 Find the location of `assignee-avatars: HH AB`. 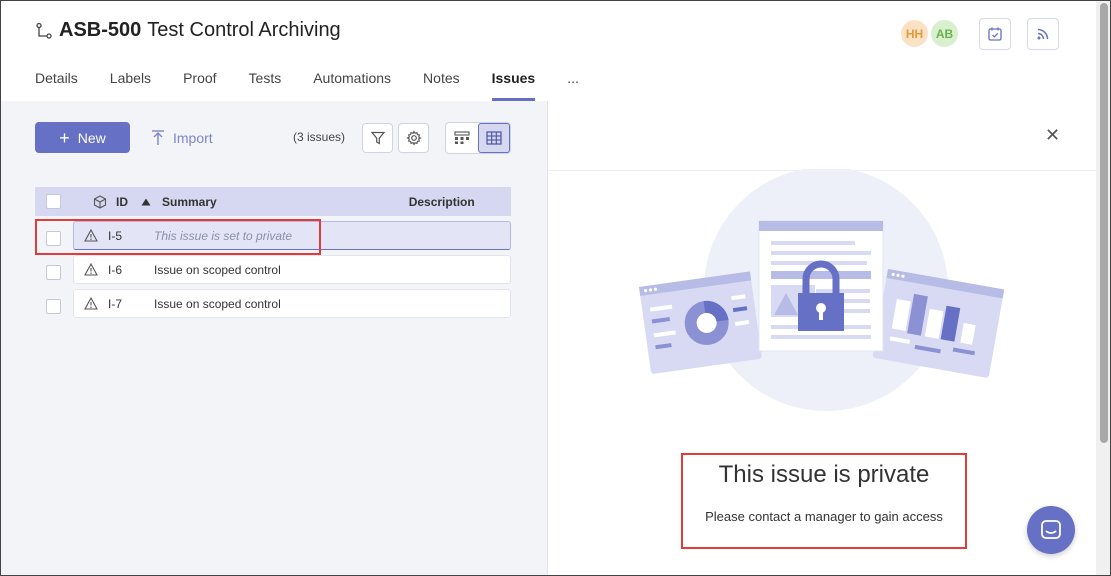

assignee-avatars: HH AB is located at coordinates (929, 33).